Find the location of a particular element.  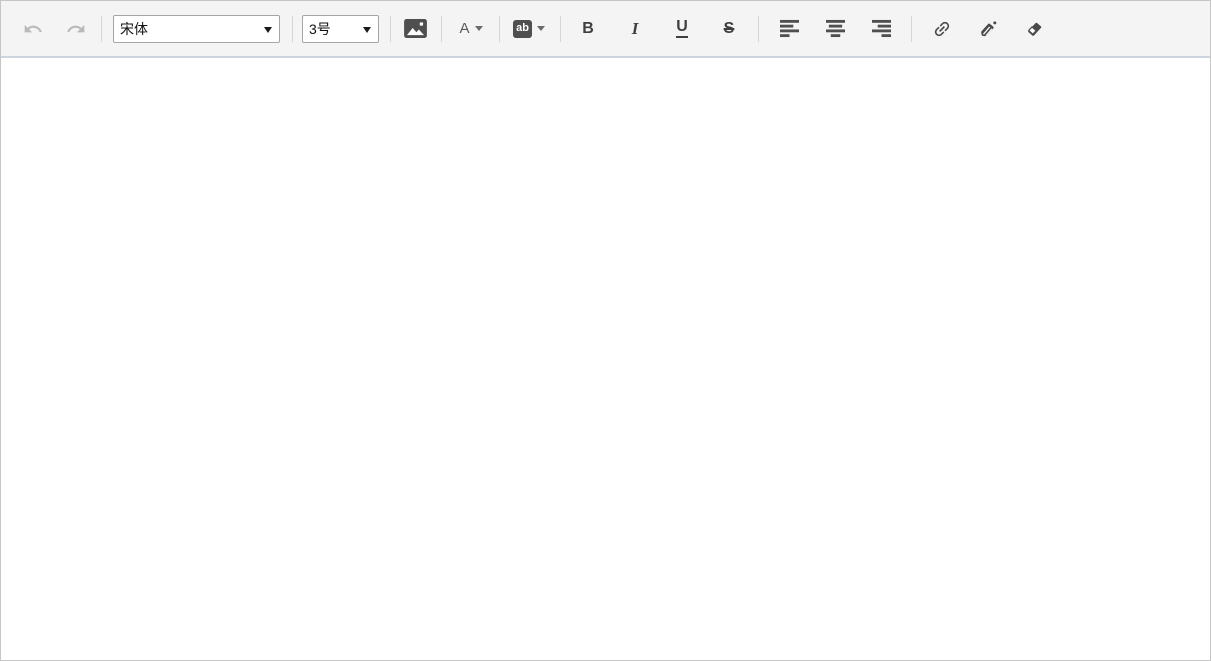

undo-icon is located at coordinates (33, 29).